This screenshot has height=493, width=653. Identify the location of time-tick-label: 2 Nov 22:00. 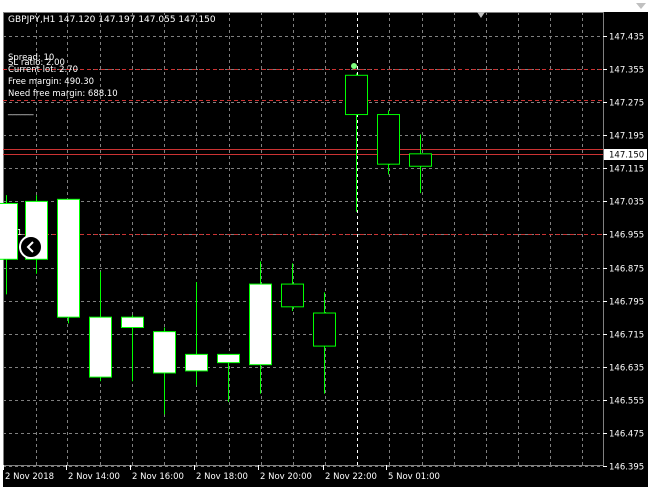
(351, 477).